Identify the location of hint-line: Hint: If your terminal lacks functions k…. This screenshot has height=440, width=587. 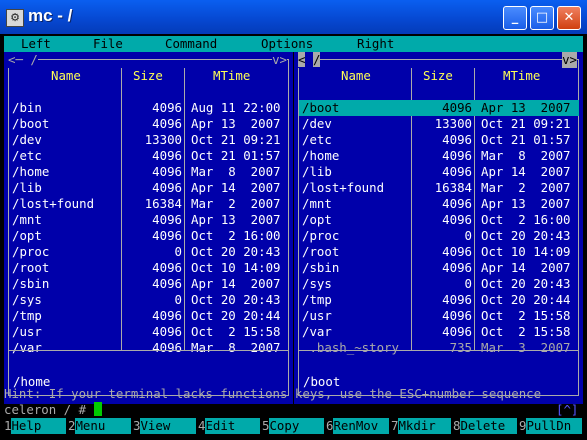
(273, 393).